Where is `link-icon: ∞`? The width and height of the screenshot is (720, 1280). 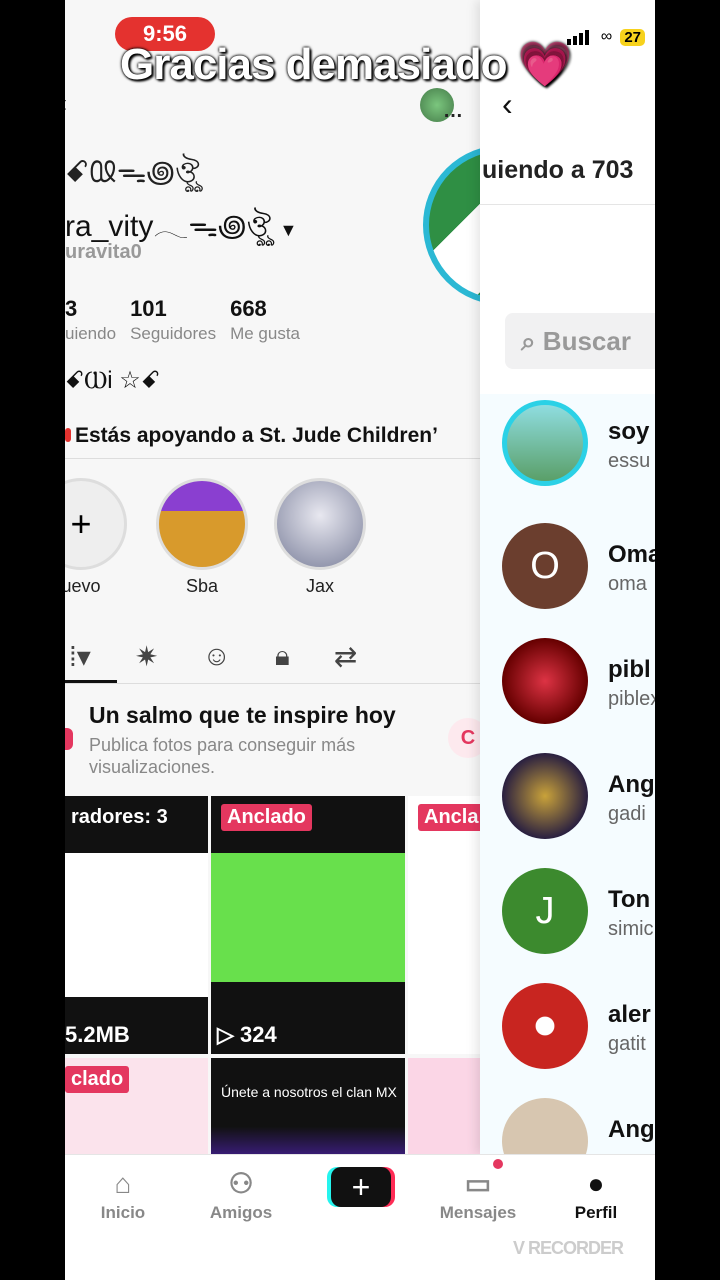 link-icon: ∞ is located at coordinates (606, 36).